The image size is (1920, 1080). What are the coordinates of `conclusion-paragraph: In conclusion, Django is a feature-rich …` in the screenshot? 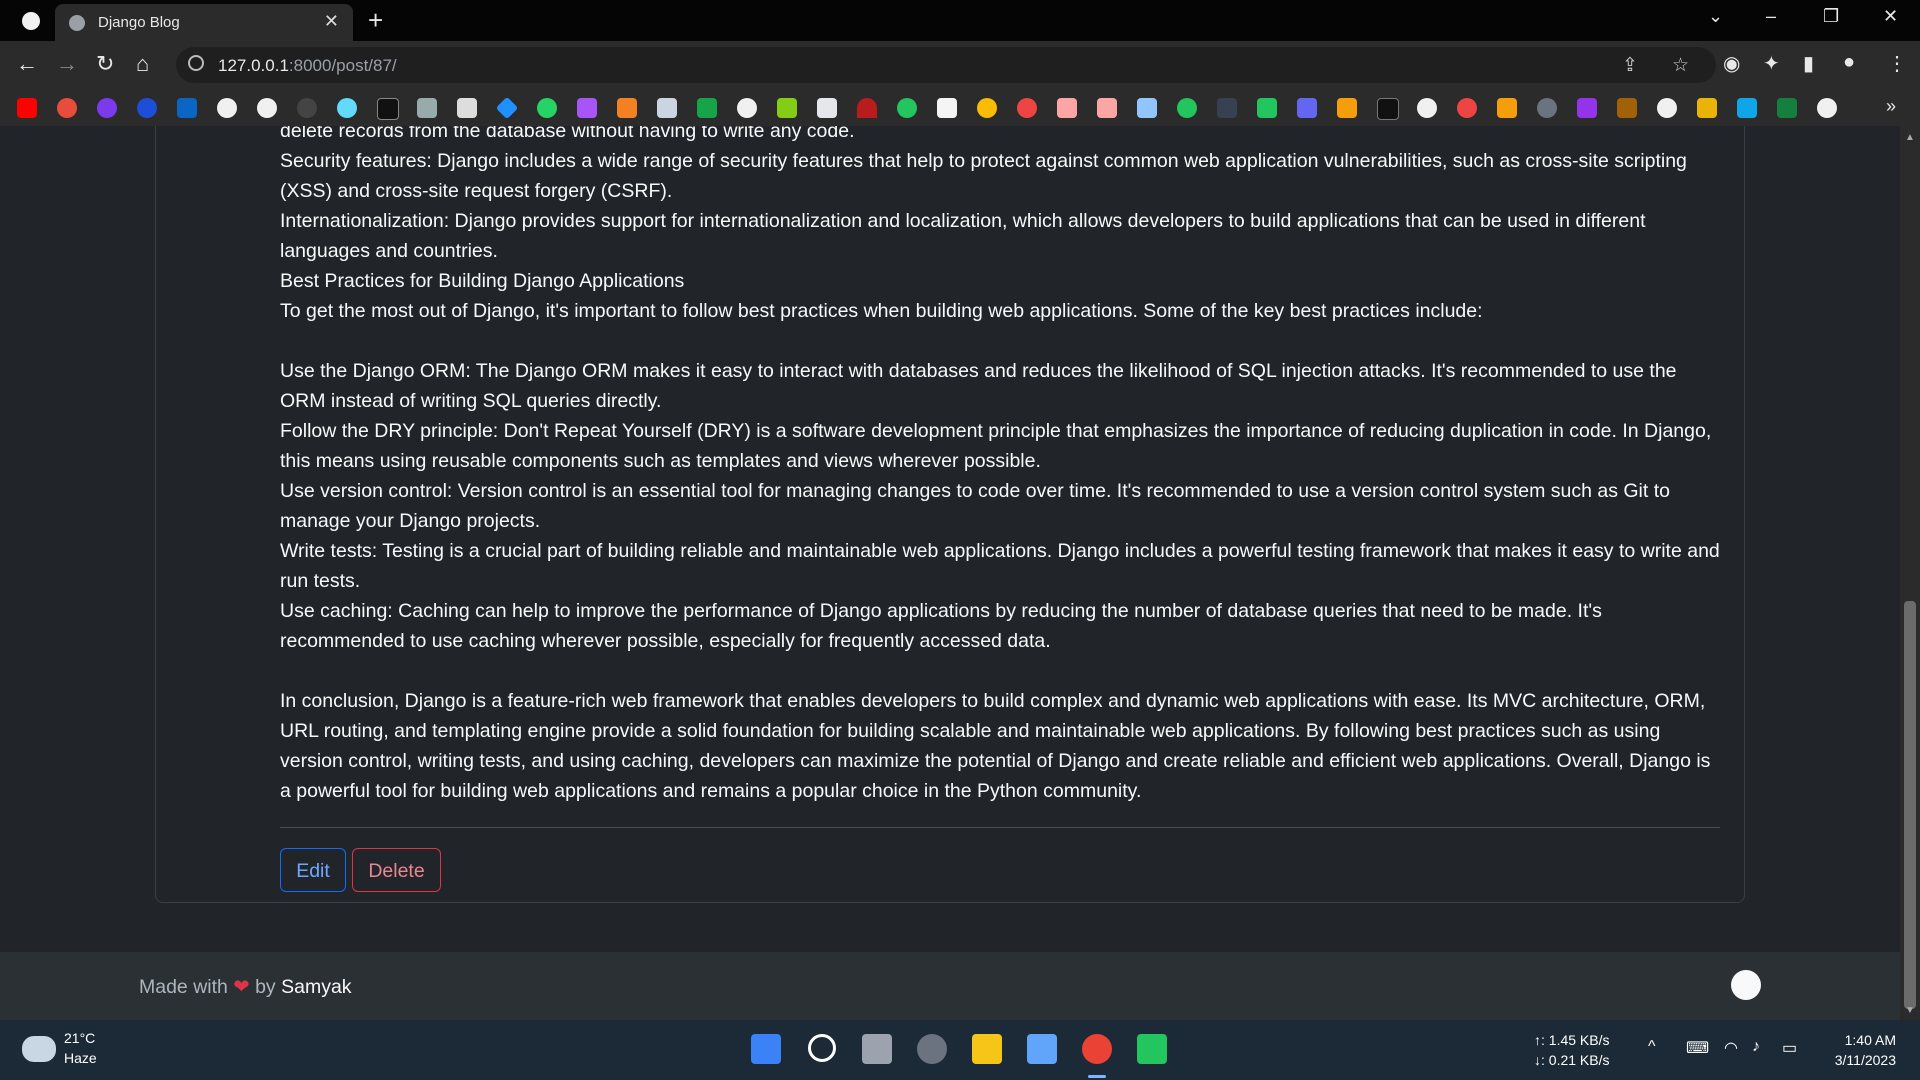 It's located at (995, 746).